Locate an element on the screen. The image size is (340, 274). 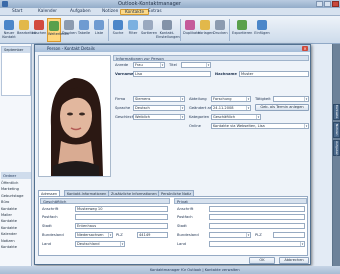
cancel-button: Abbrechen is located at coordinates (294, 260).